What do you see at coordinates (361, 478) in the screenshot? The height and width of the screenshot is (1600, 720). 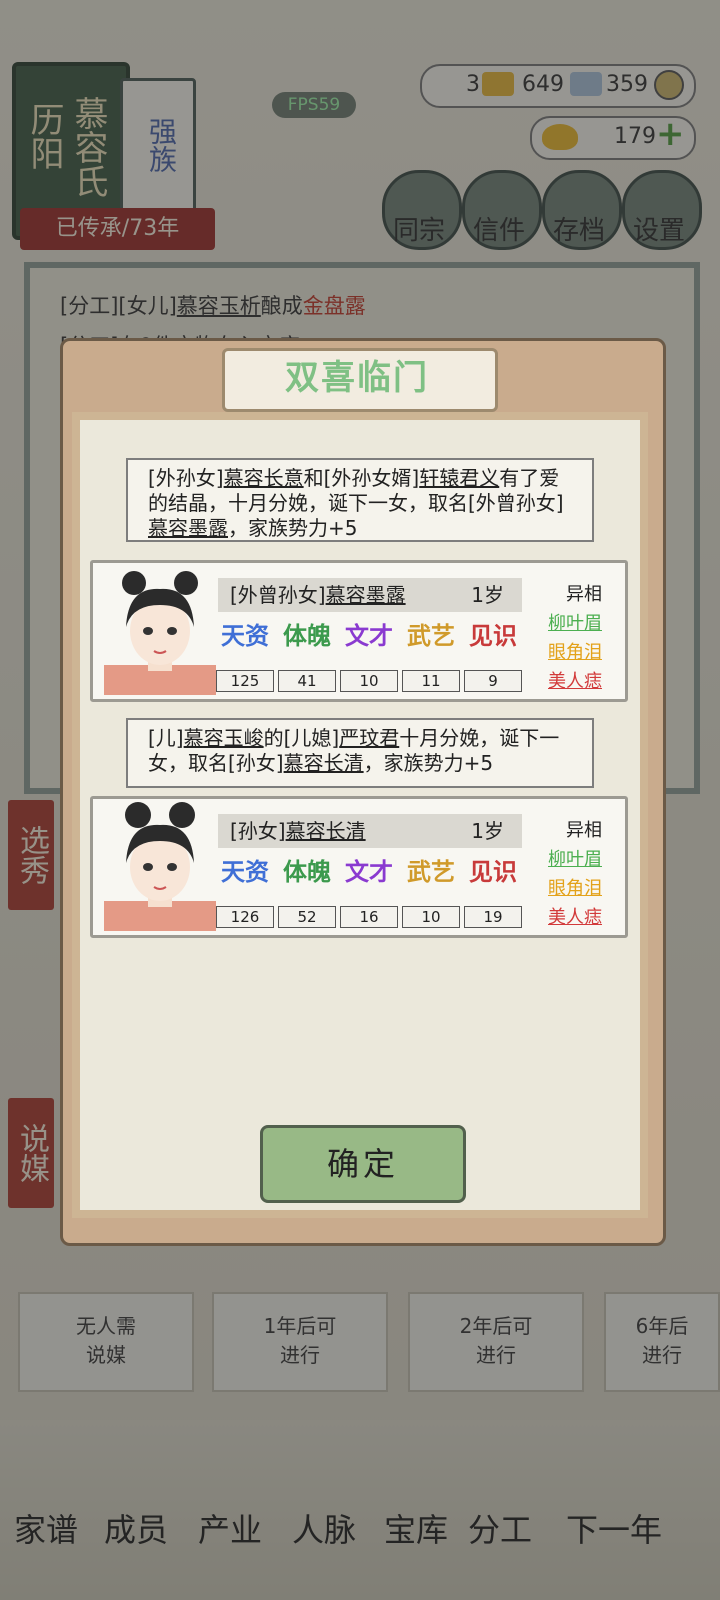 I see `msg-text: 和[外孙女婿]` at bounding box center [361, 478].